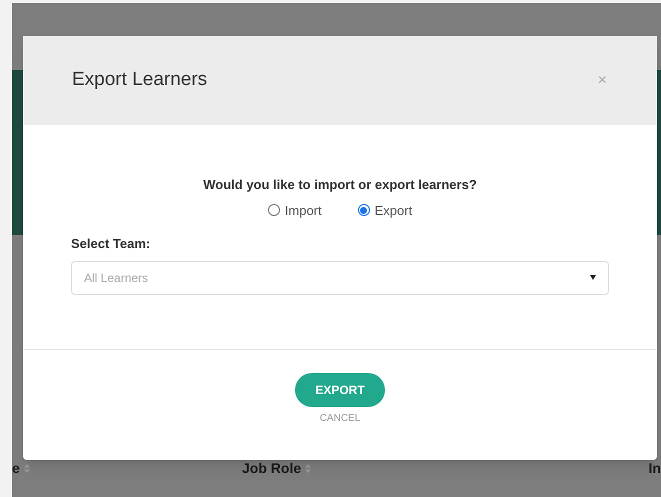 The height and width of the screenshot is (497, 661). What do you see at coordinates (602, 80) in the screenshot?
I see `close-button: ×` at bounding box center [602, 80].